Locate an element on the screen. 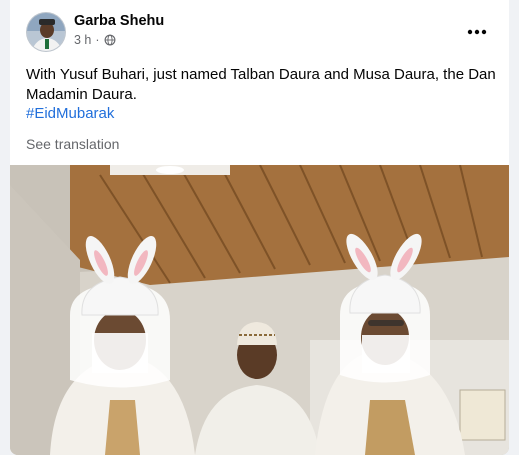 The height and width of the screenshot is (455, 519). more-options-button is located at coordinates (477, 32).